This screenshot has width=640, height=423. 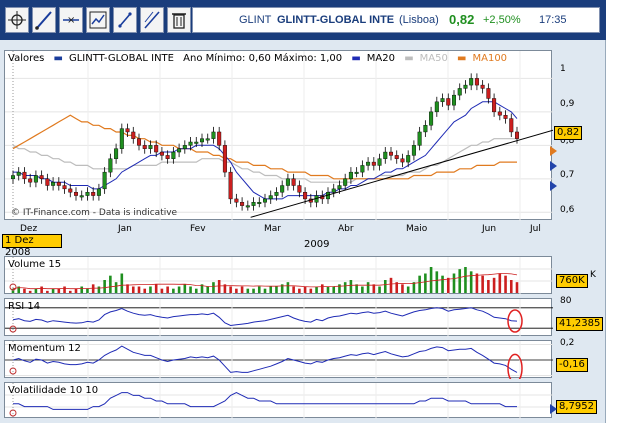 What do you see at coordinates (125, 20) in the screenshot?
I see `expand-icon` at bounding box center [125, 20].